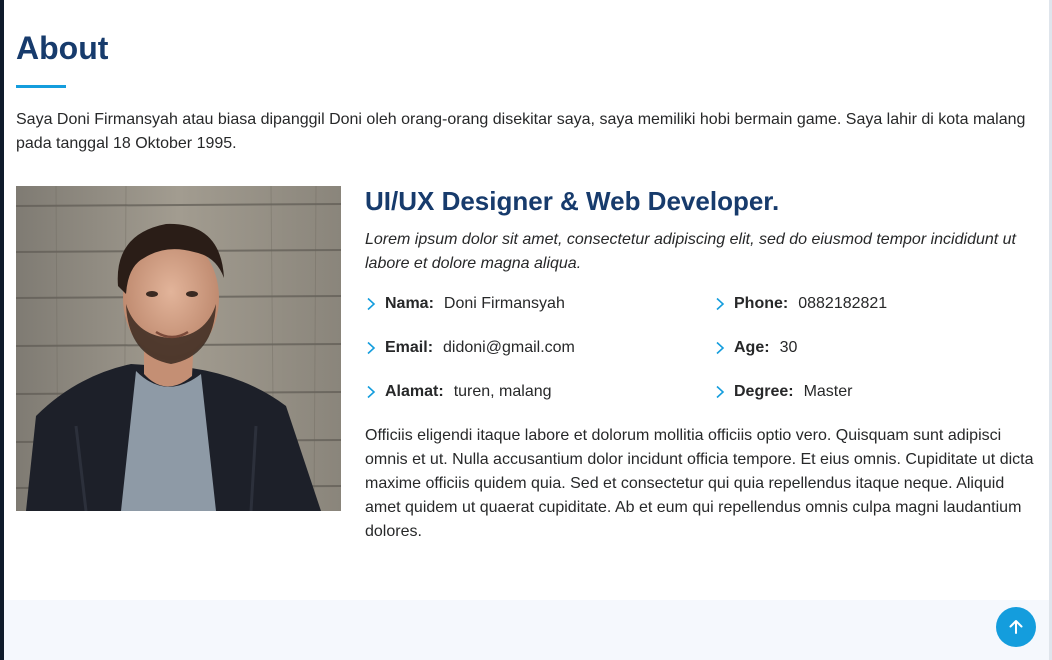 This screenshot has width=1052, height=660. Describe the element at coordinates (62, 48) in the screenshot. I see `section-title: About` at that location.